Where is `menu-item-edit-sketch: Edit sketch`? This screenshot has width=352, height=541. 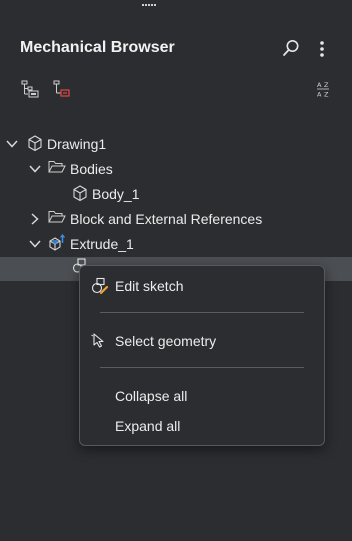 menu-item-edit-sketch: Edit sketch is located at coordinates (202, 286).